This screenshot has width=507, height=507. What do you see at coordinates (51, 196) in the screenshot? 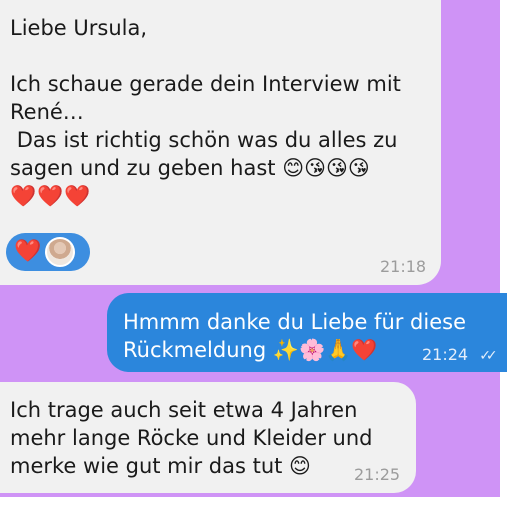
I see `hearts-emoji-line: ❤️❤️❤️` at bounding box center [51, 196].